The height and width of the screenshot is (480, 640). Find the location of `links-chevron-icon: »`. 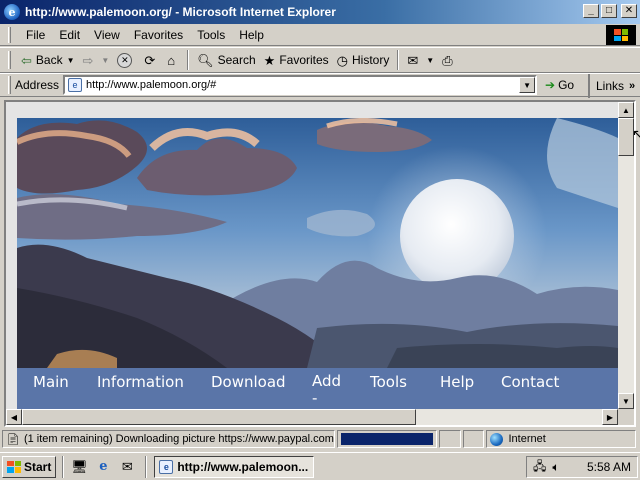

links-chevron-icon: » is located at coordinates (632, 86).